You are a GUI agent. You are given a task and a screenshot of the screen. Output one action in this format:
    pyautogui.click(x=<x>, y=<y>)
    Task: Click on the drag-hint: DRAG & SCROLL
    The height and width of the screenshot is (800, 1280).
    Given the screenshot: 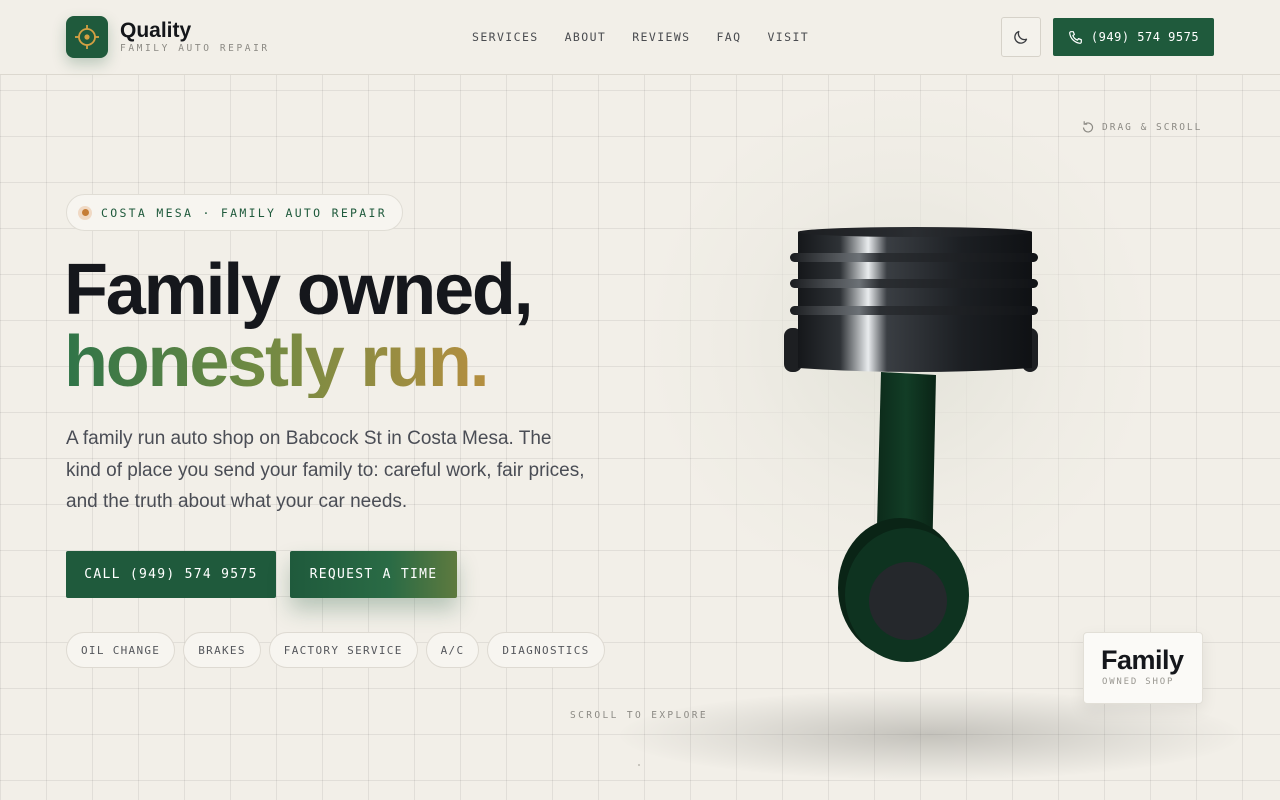 What is the action you would take?
    pyautogui.click(x=1141, y=127)
    